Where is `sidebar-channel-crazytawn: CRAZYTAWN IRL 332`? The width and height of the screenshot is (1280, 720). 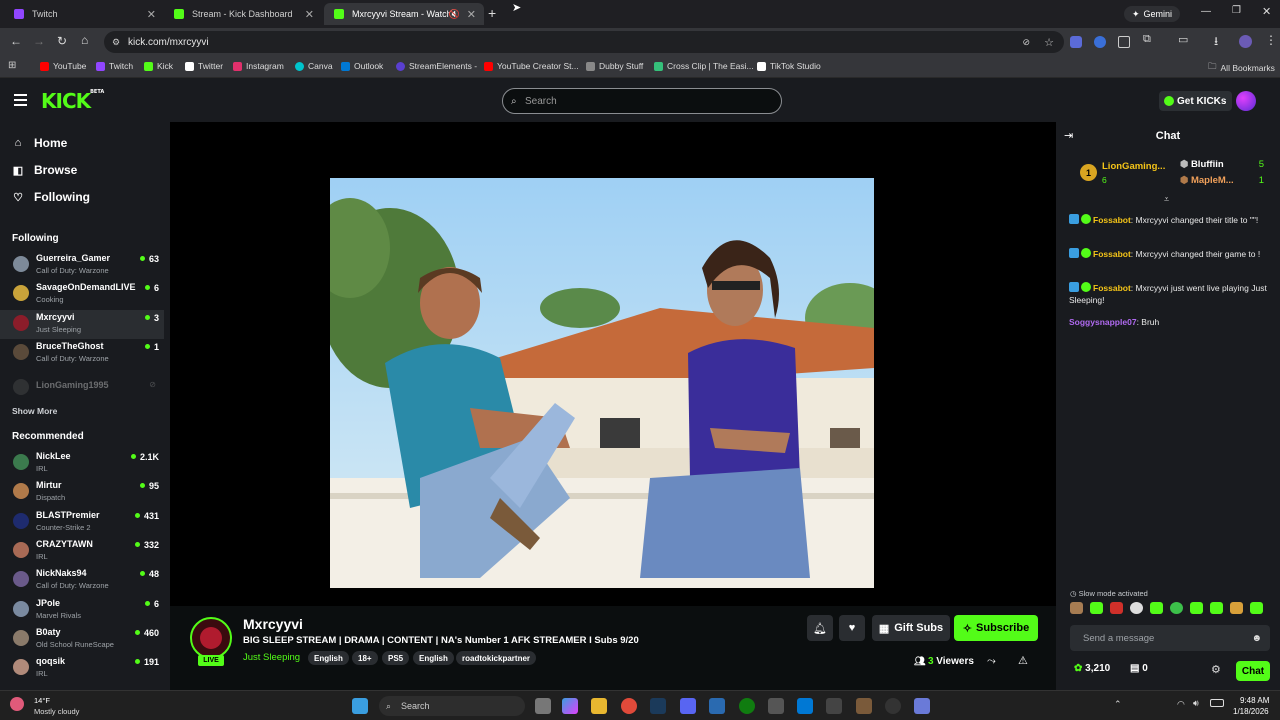 sidebar-channel-crazytawn: CRAZYTAWN IRL 332 is located at coordinates (82, 551).